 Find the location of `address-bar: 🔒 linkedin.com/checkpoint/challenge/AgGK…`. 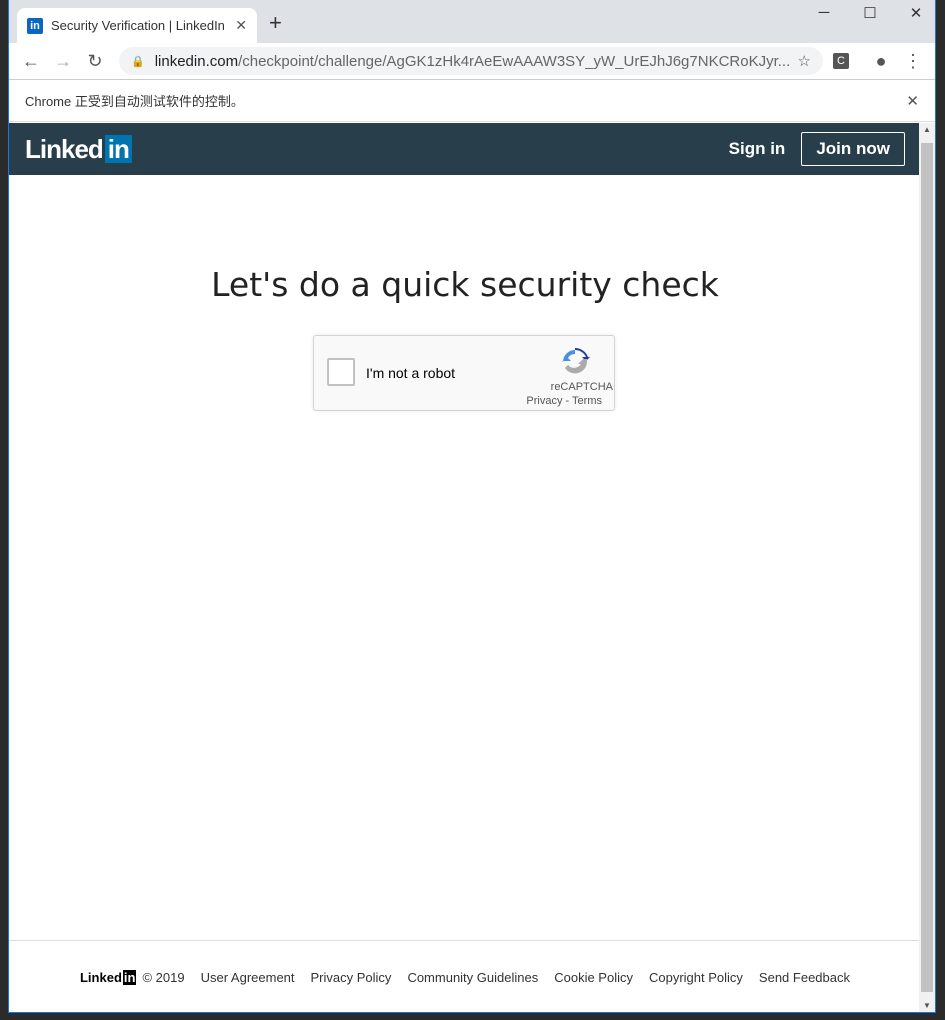

address-bar: 🔒 linkedin.com/checkpoint/challenge/AgGK… is located at coordinates (471, 61).